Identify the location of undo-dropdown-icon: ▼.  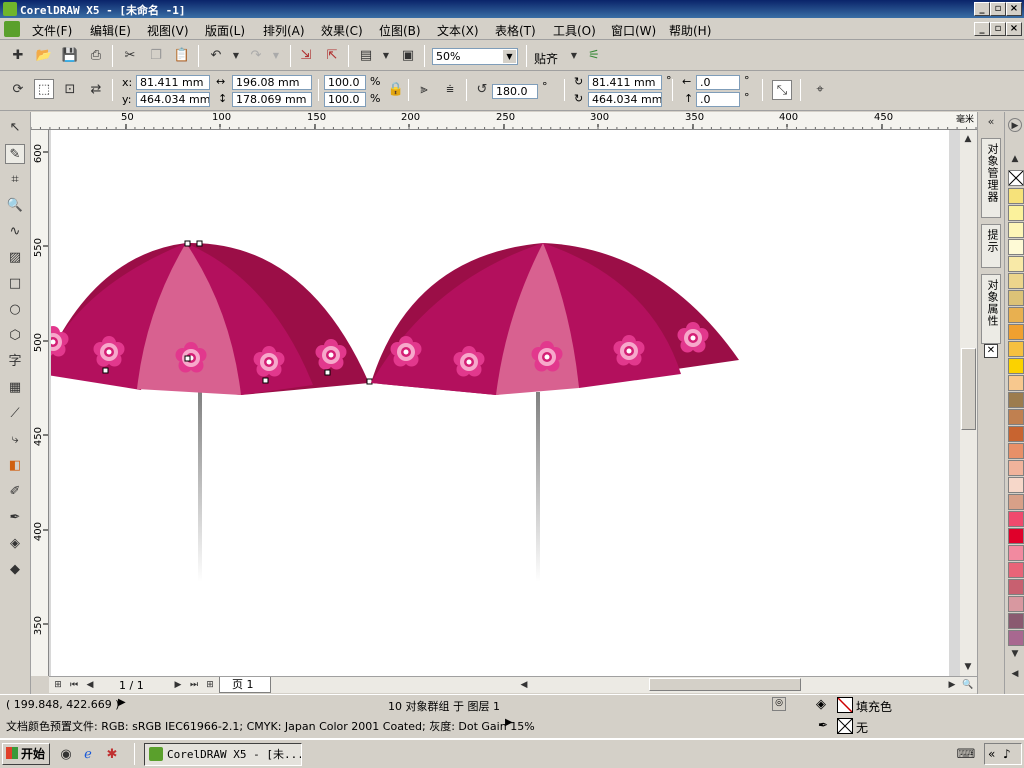
(236, 56).